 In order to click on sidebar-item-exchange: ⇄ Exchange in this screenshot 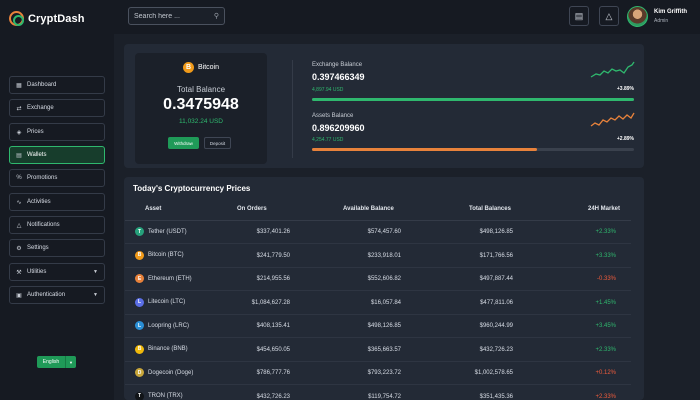, I will do `click(57, 108)`.